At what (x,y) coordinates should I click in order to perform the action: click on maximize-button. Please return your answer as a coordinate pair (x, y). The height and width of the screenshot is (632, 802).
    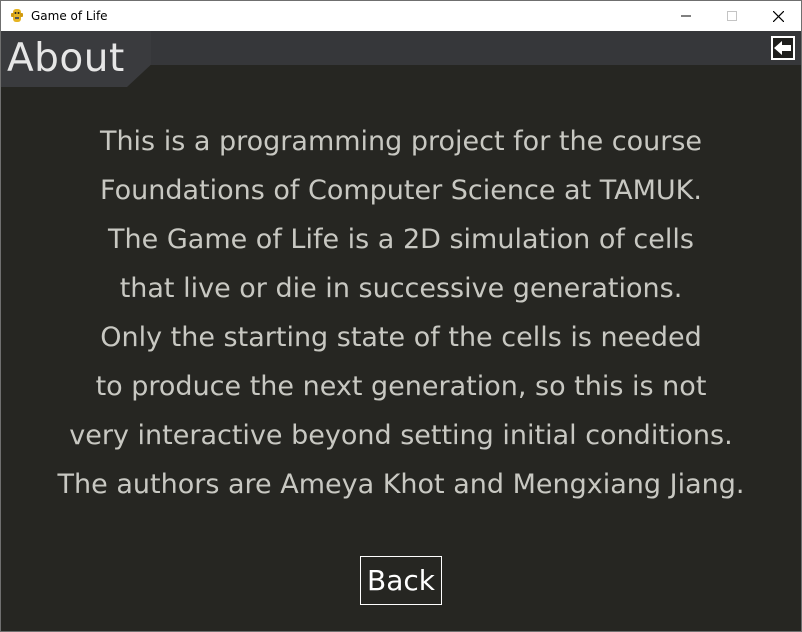
    Looking at the image, I should click on (732, 16).